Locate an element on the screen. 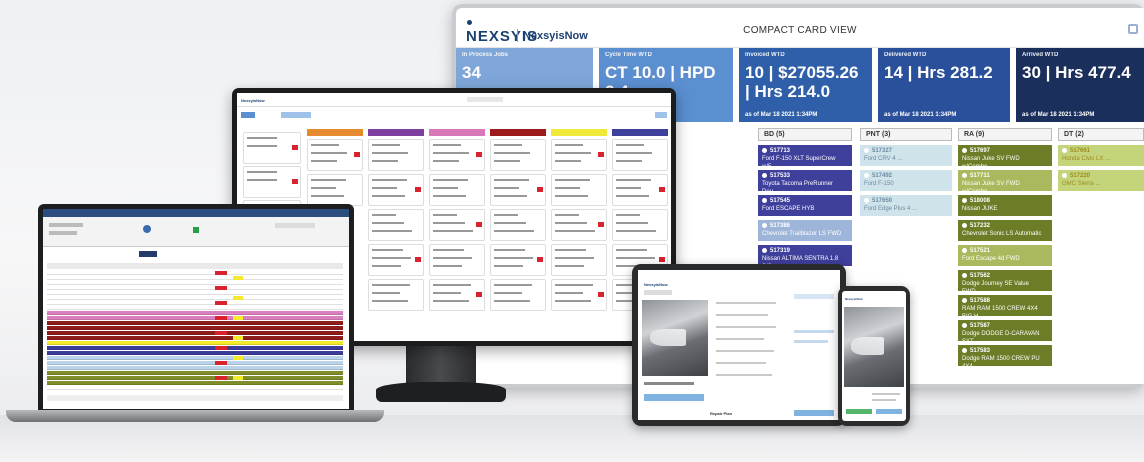  column-header: PNT (3) is located at coordinates (906, 134).